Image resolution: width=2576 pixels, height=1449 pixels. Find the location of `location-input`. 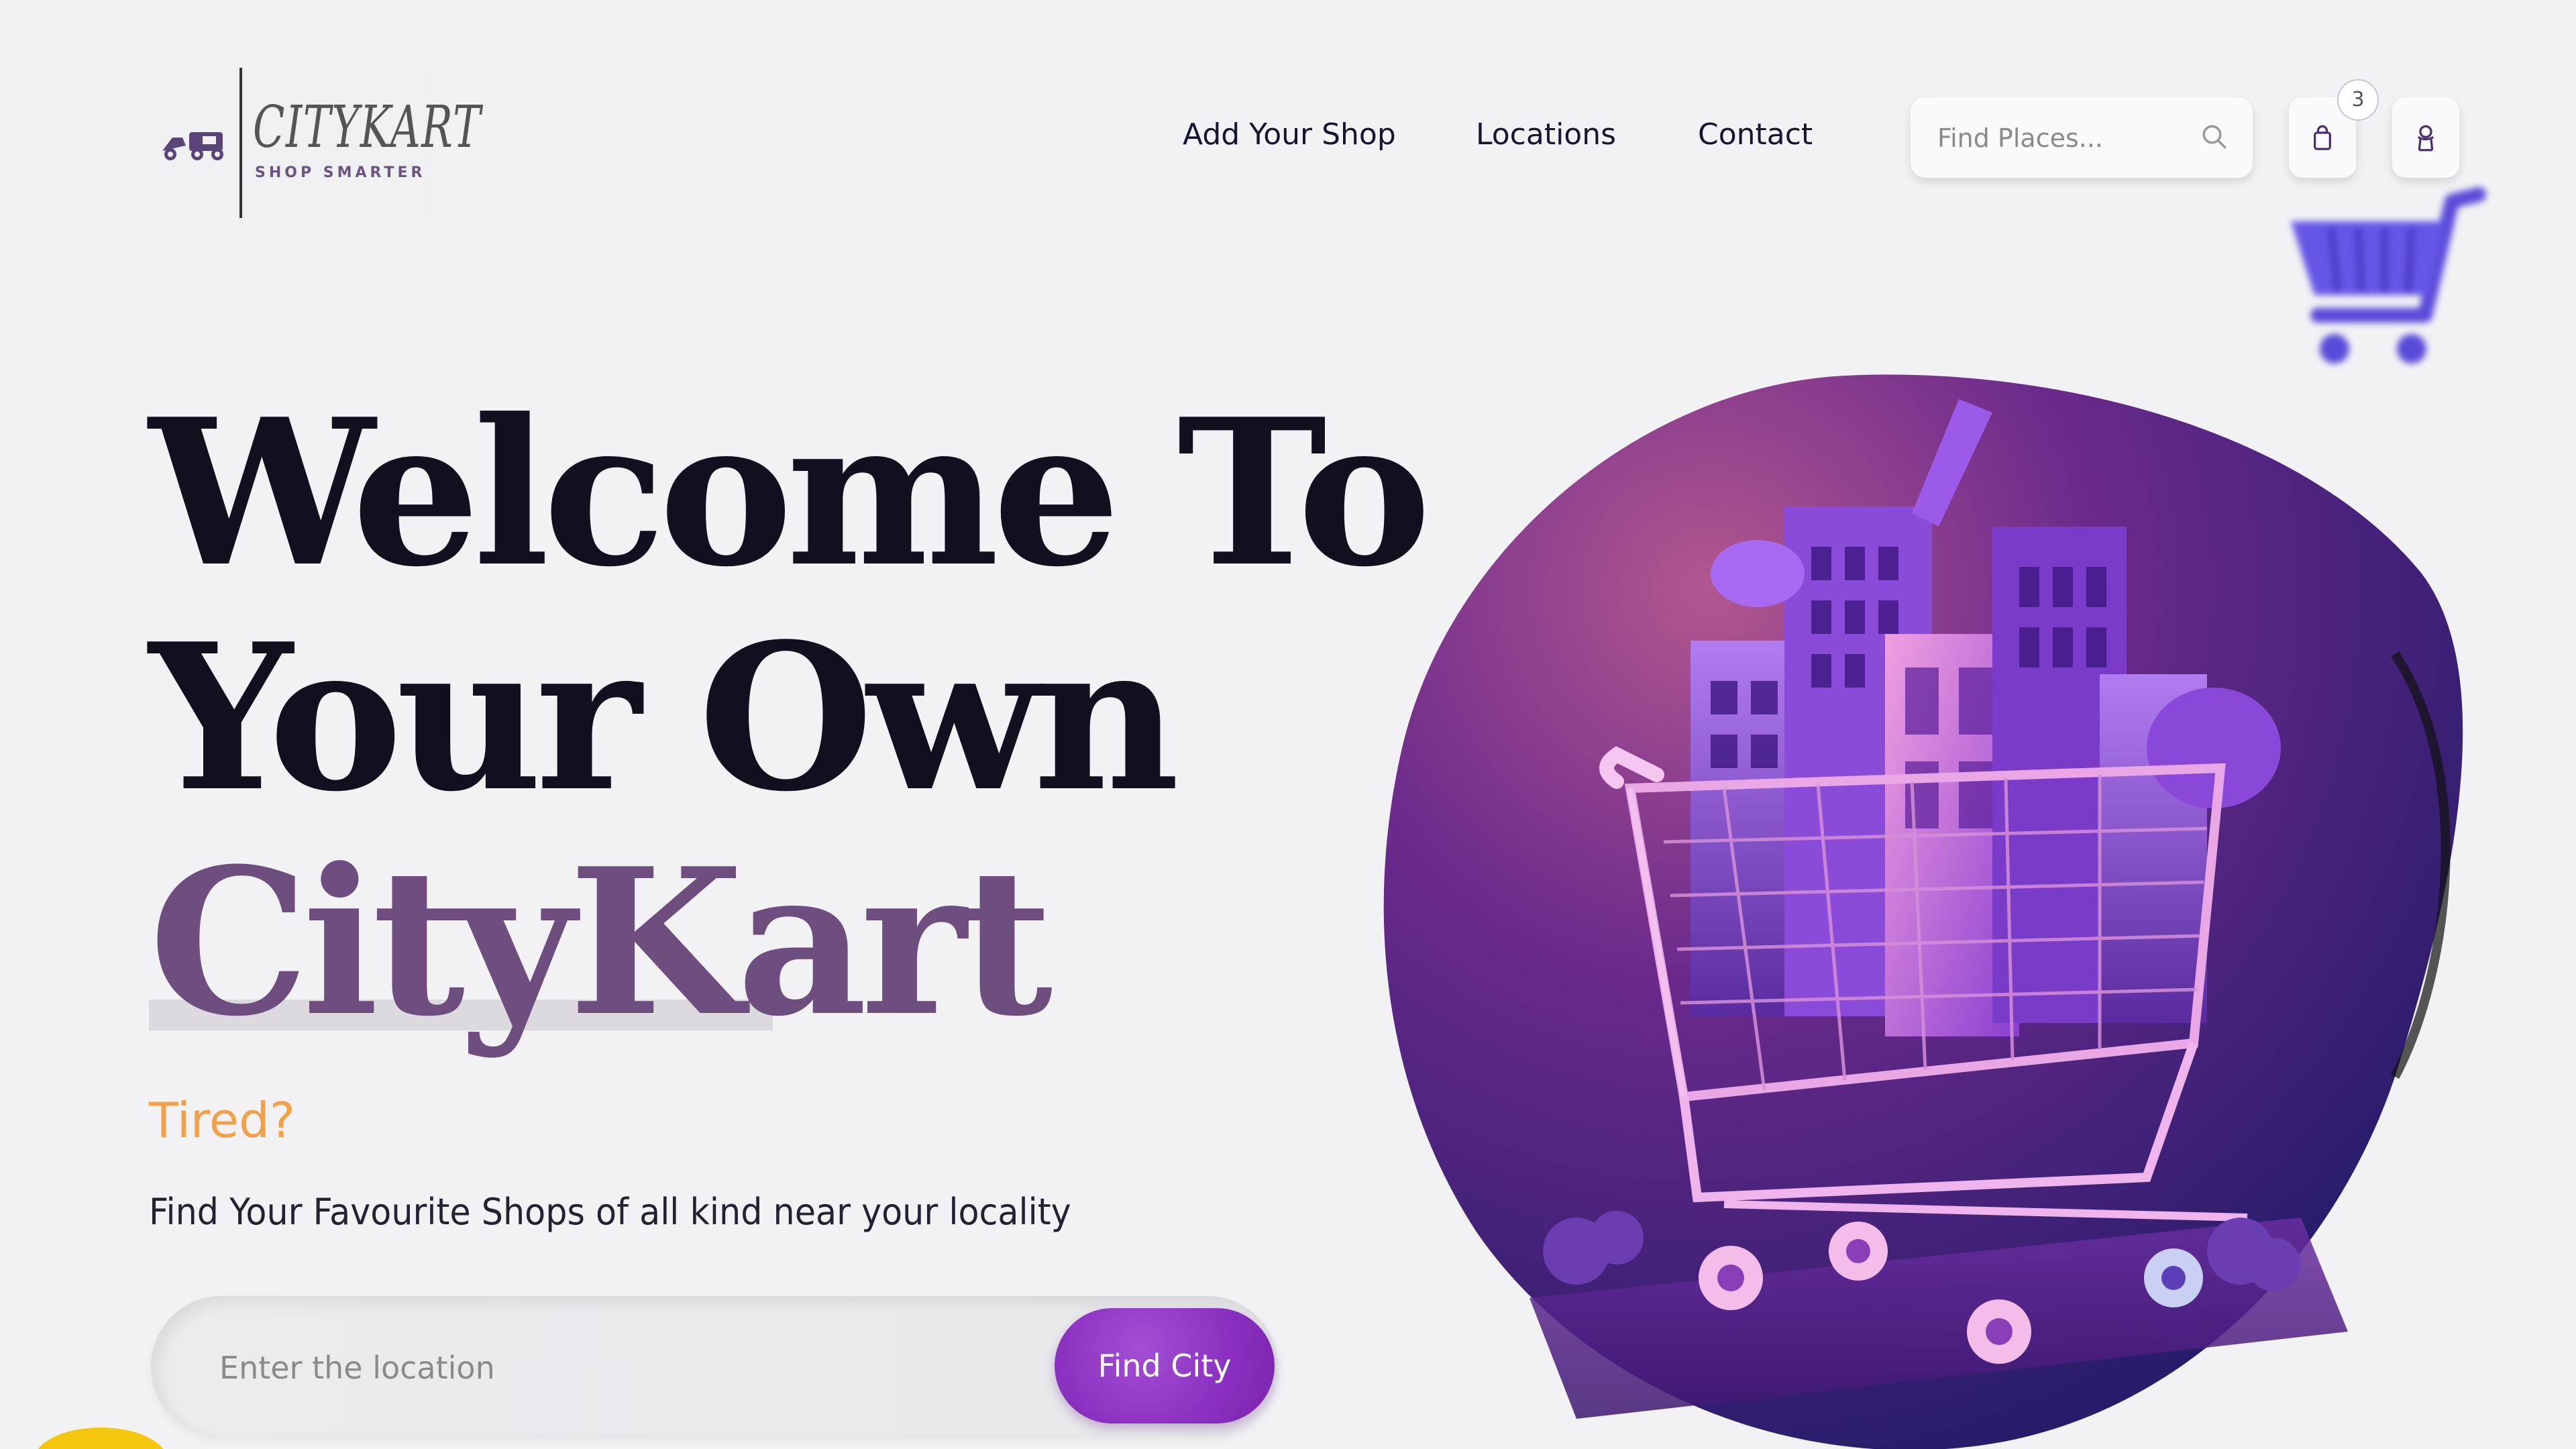

location-input is located at coordinates (655, 1367).